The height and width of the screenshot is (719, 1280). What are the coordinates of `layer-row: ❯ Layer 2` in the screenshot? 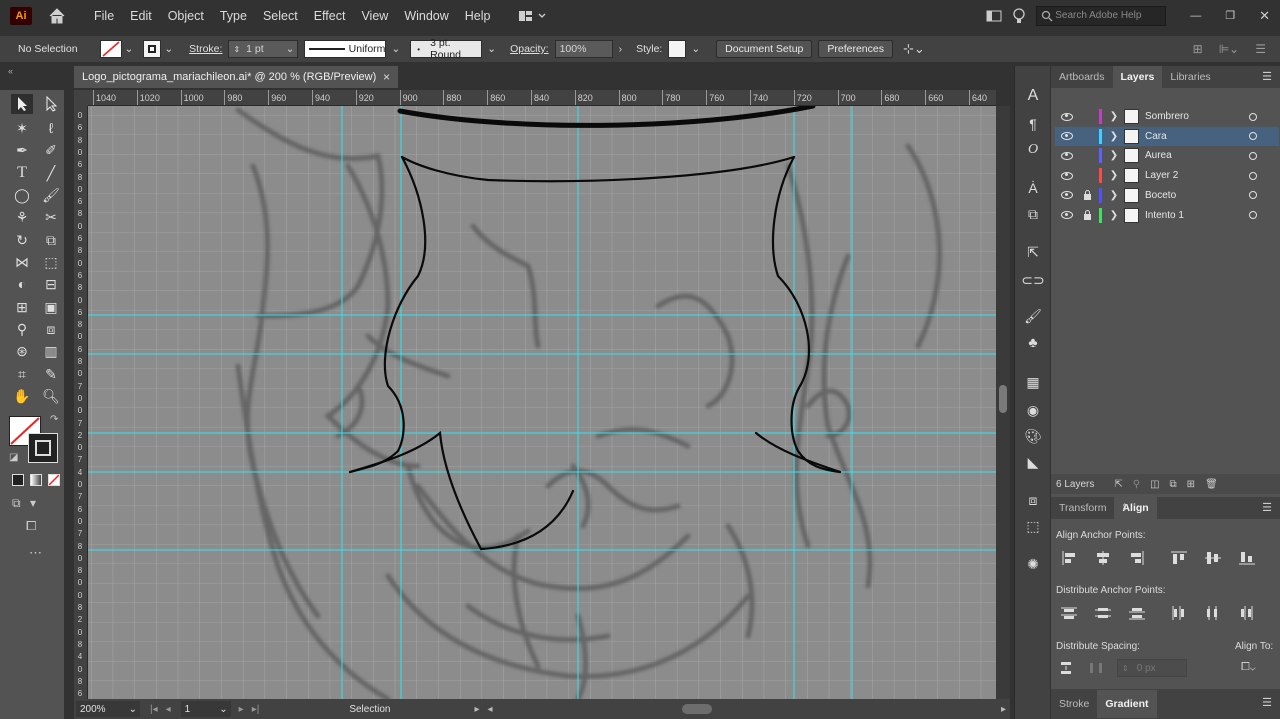 It's located at (1167, 175).